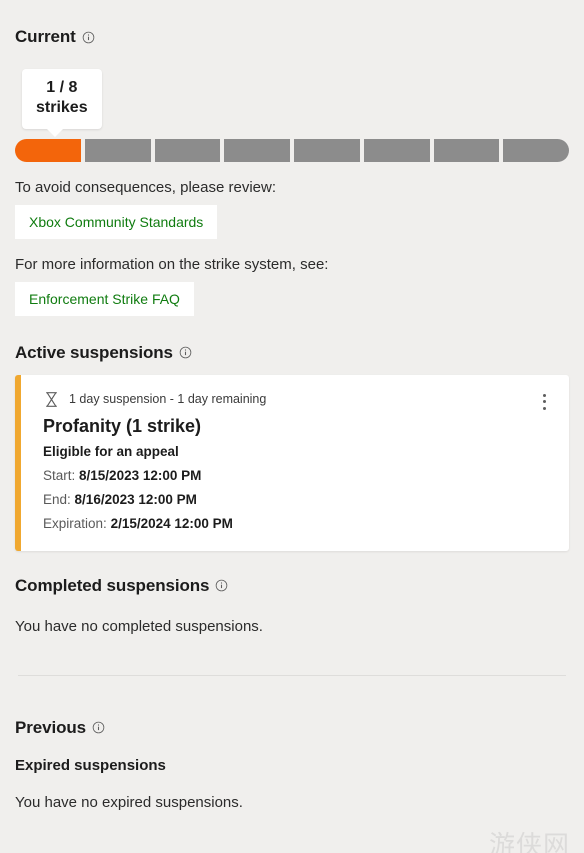 The height and width of the screenshot is (853, 584). I want to click on kebab-menu-icon, so click(544, 402).